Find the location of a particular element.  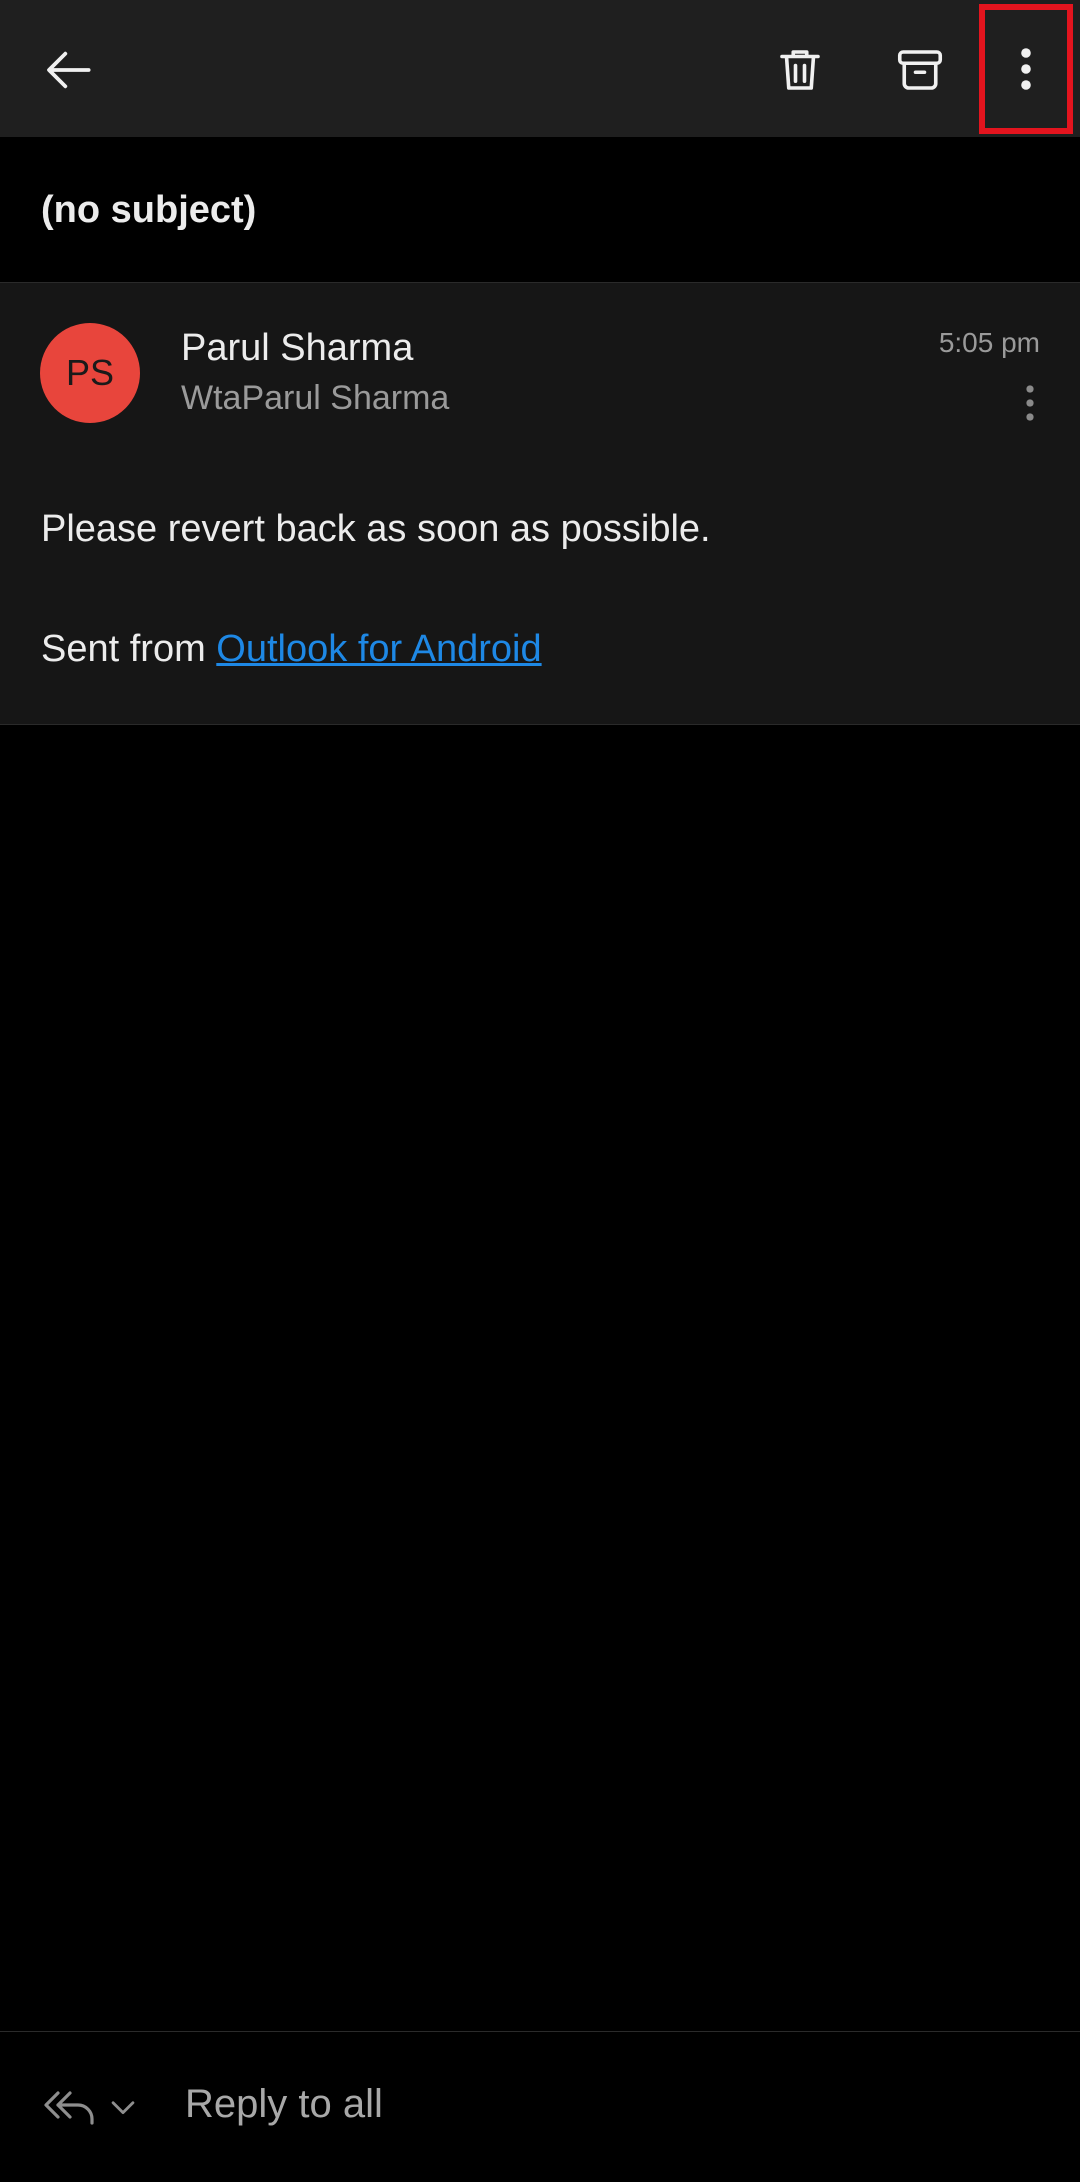

message-signature: Sent from Outlook for Android is located at coordinates (291, 649).